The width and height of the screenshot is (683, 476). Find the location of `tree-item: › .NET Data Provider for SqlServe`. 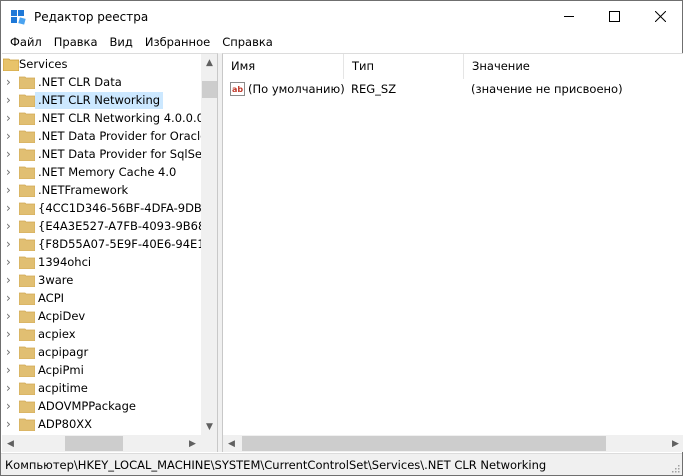

tree-item: › .NET Data Provider for SqlServe is located at coordinates (101, 154).